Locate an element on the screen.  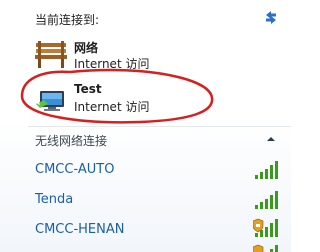
connected-network-item: 网络 Internet 访问 is located at coordinates (130, 55).